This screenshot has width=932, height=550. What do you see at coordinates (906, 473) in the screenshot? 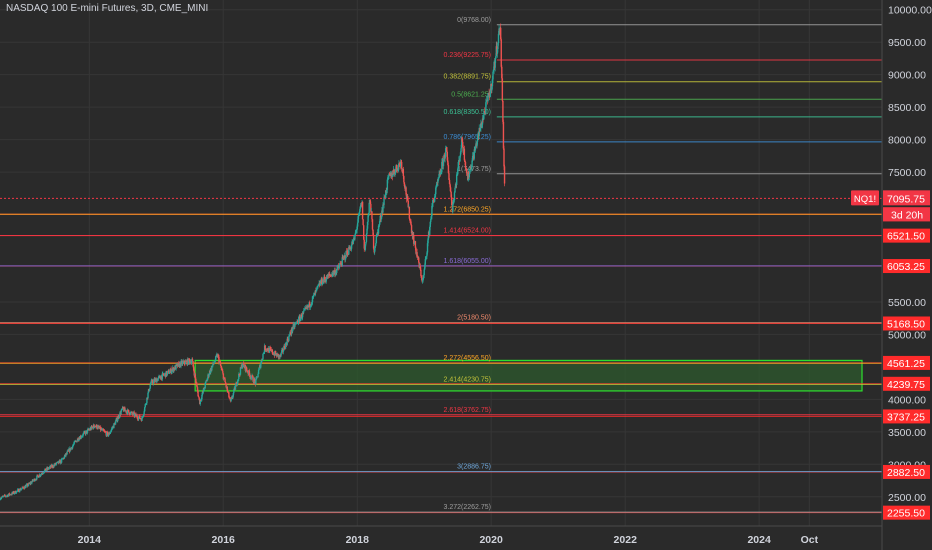
I see `level-price-label: 2882.50` at bounding box center [906, 473].